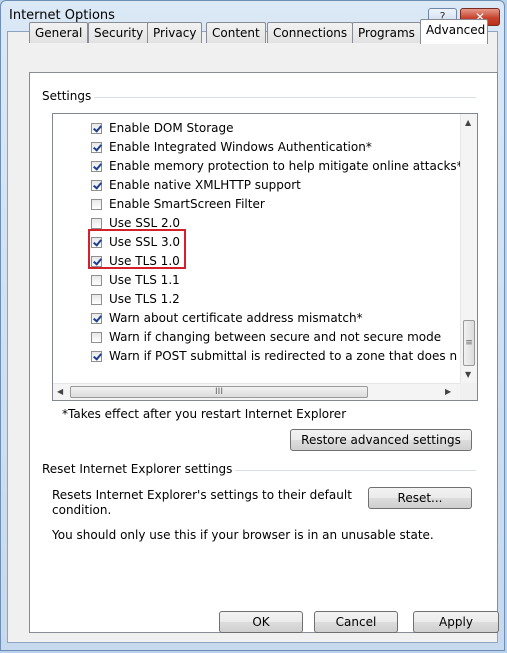  What do you see at coordinates (468, 374) in the screenshot?
I see `scroll-down-arrow-icon: ▼` at bounding box center [468, 374].